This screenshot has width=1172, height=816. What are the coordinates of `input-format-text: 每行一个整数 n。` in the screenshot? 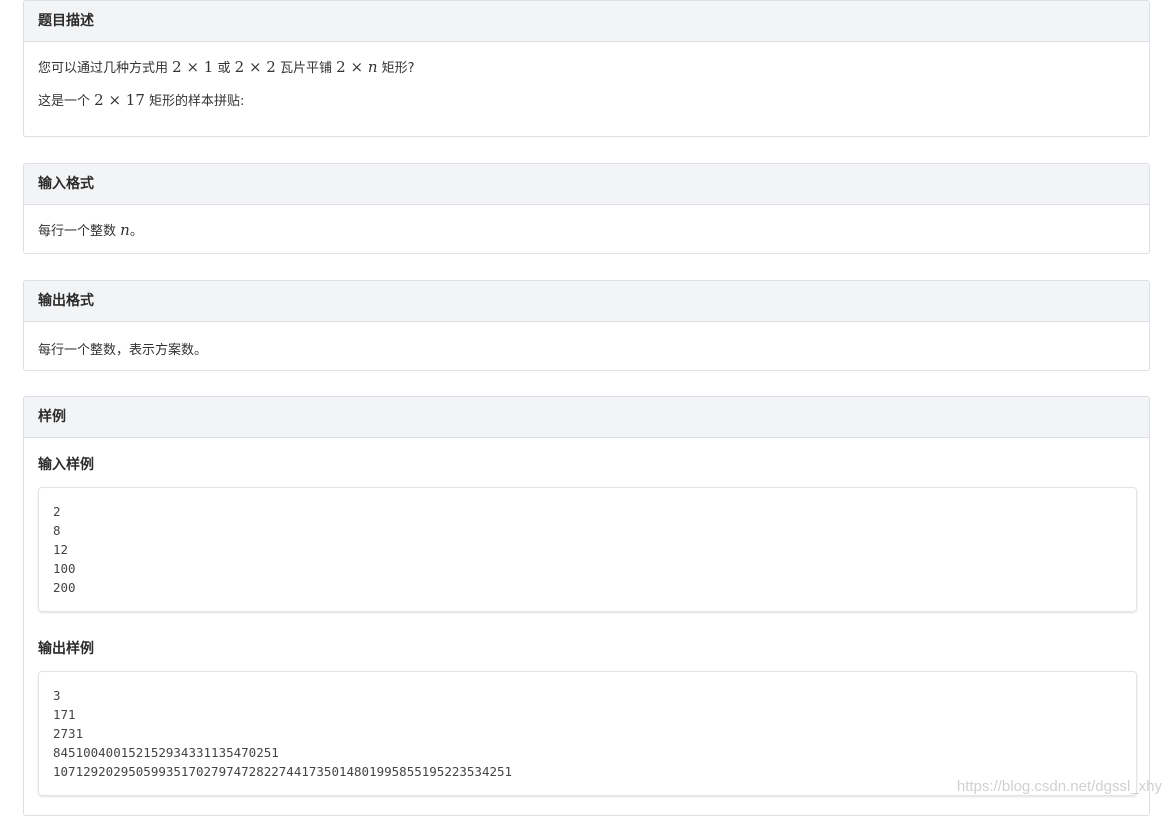 It's located at (90, 229).